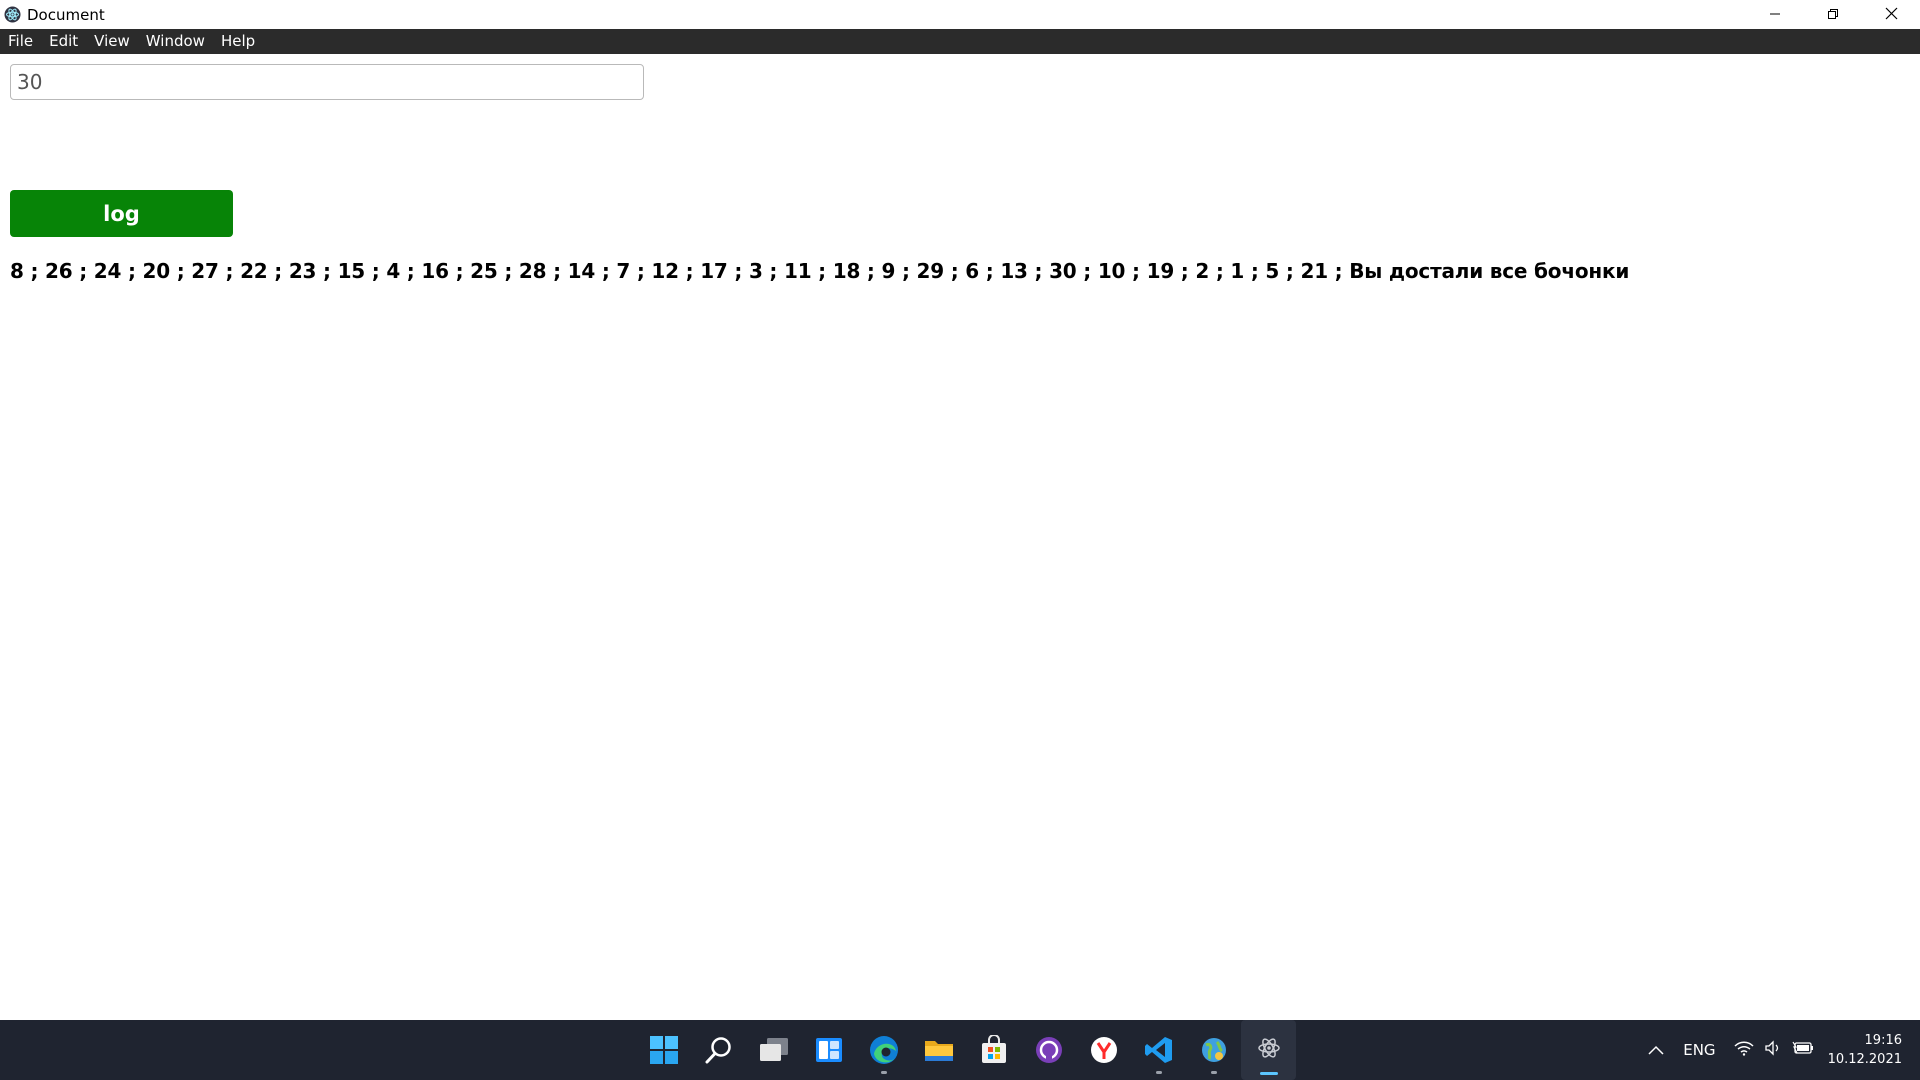 The width and height of the screenshot is (1920, 1080). I want to click on restore-button, so click(1833, 14).